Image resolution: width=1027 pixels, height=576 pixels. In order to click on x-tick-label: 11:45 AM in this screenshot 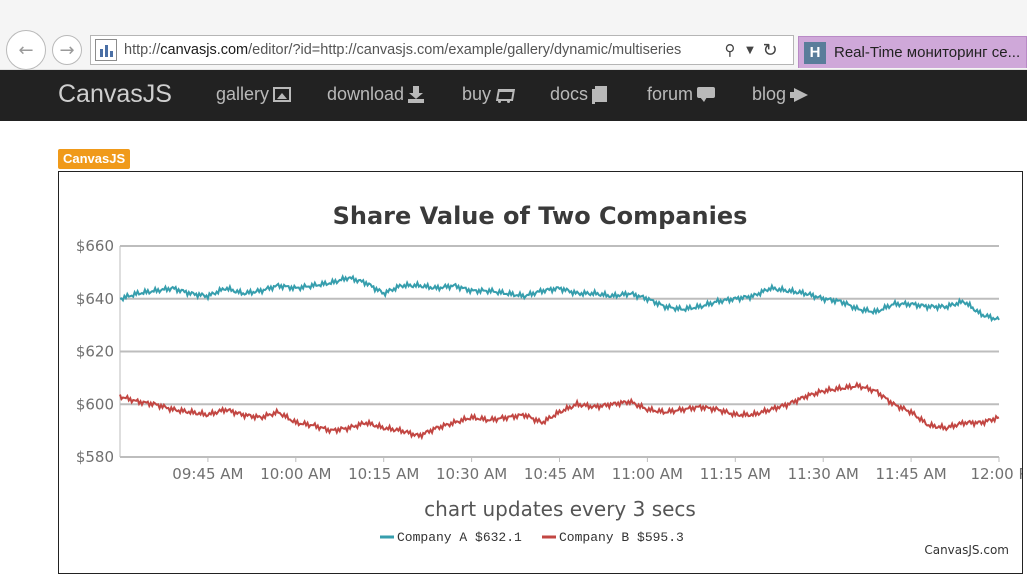, I will do `click(910, 474)`.